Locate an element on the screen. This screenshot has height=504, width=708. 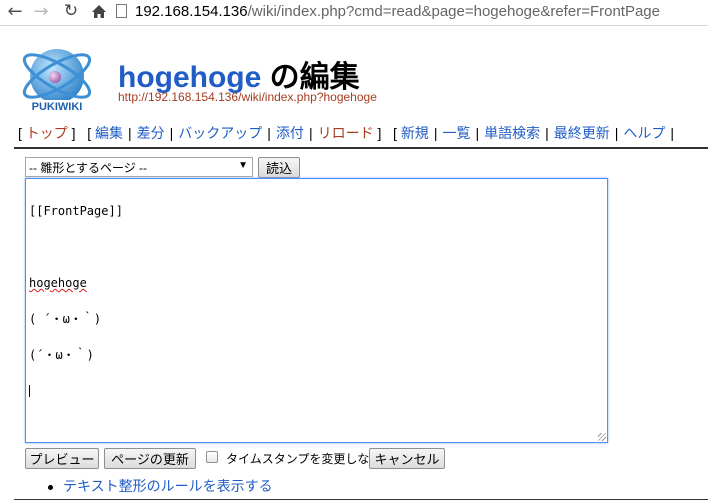
nav-attach-link: 添付 is located at coordinates (290, 133).